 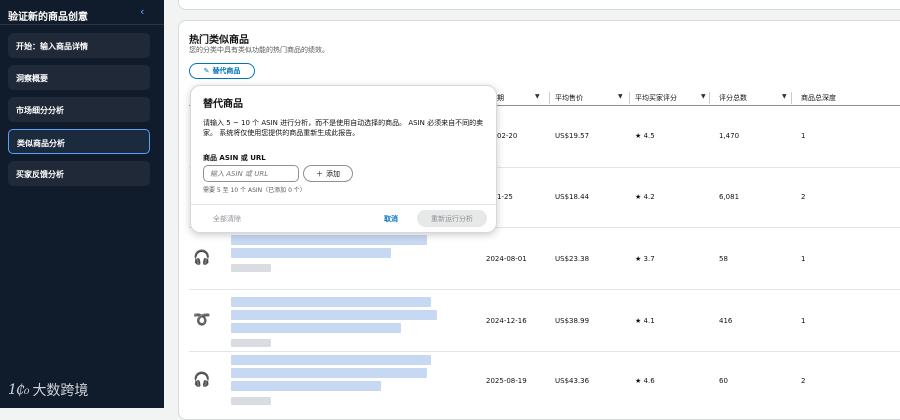 What do you see at coordinates (733, 98) in the screenshot?
I see `col-header-count-label: 评分总数` at bounding box center [733, 98].